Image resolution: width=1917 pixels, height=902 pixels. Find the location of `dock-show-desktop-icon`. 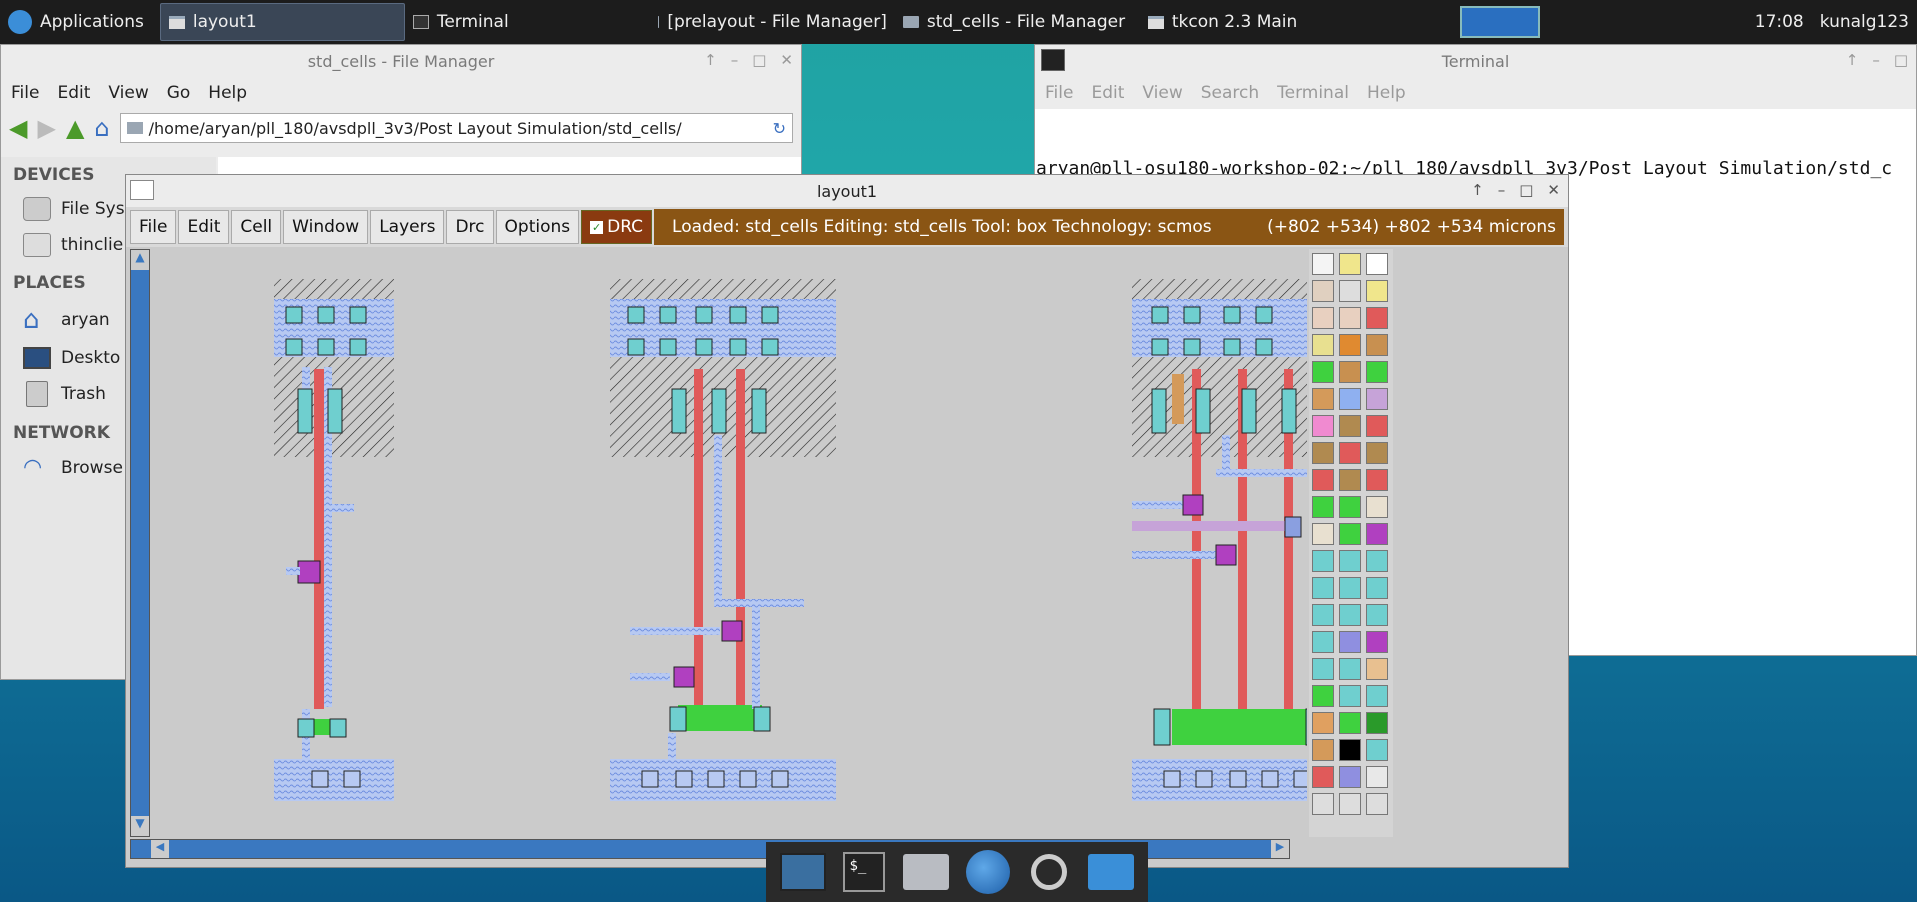

dock-show-desktop-icon is located at coordinates (803, 872).